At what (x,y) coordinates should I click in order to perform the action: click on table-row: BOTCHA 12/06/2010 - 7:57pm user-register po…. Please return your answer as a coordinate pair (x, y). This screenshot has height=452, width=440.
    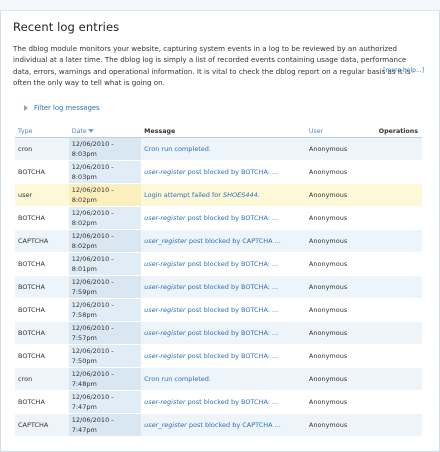
    Looking at the image, I should click on (218, 333).